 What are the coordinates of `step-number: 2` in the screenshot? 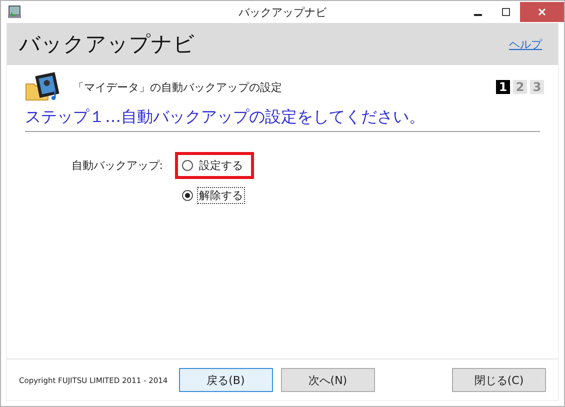 It's located at (520, 87).